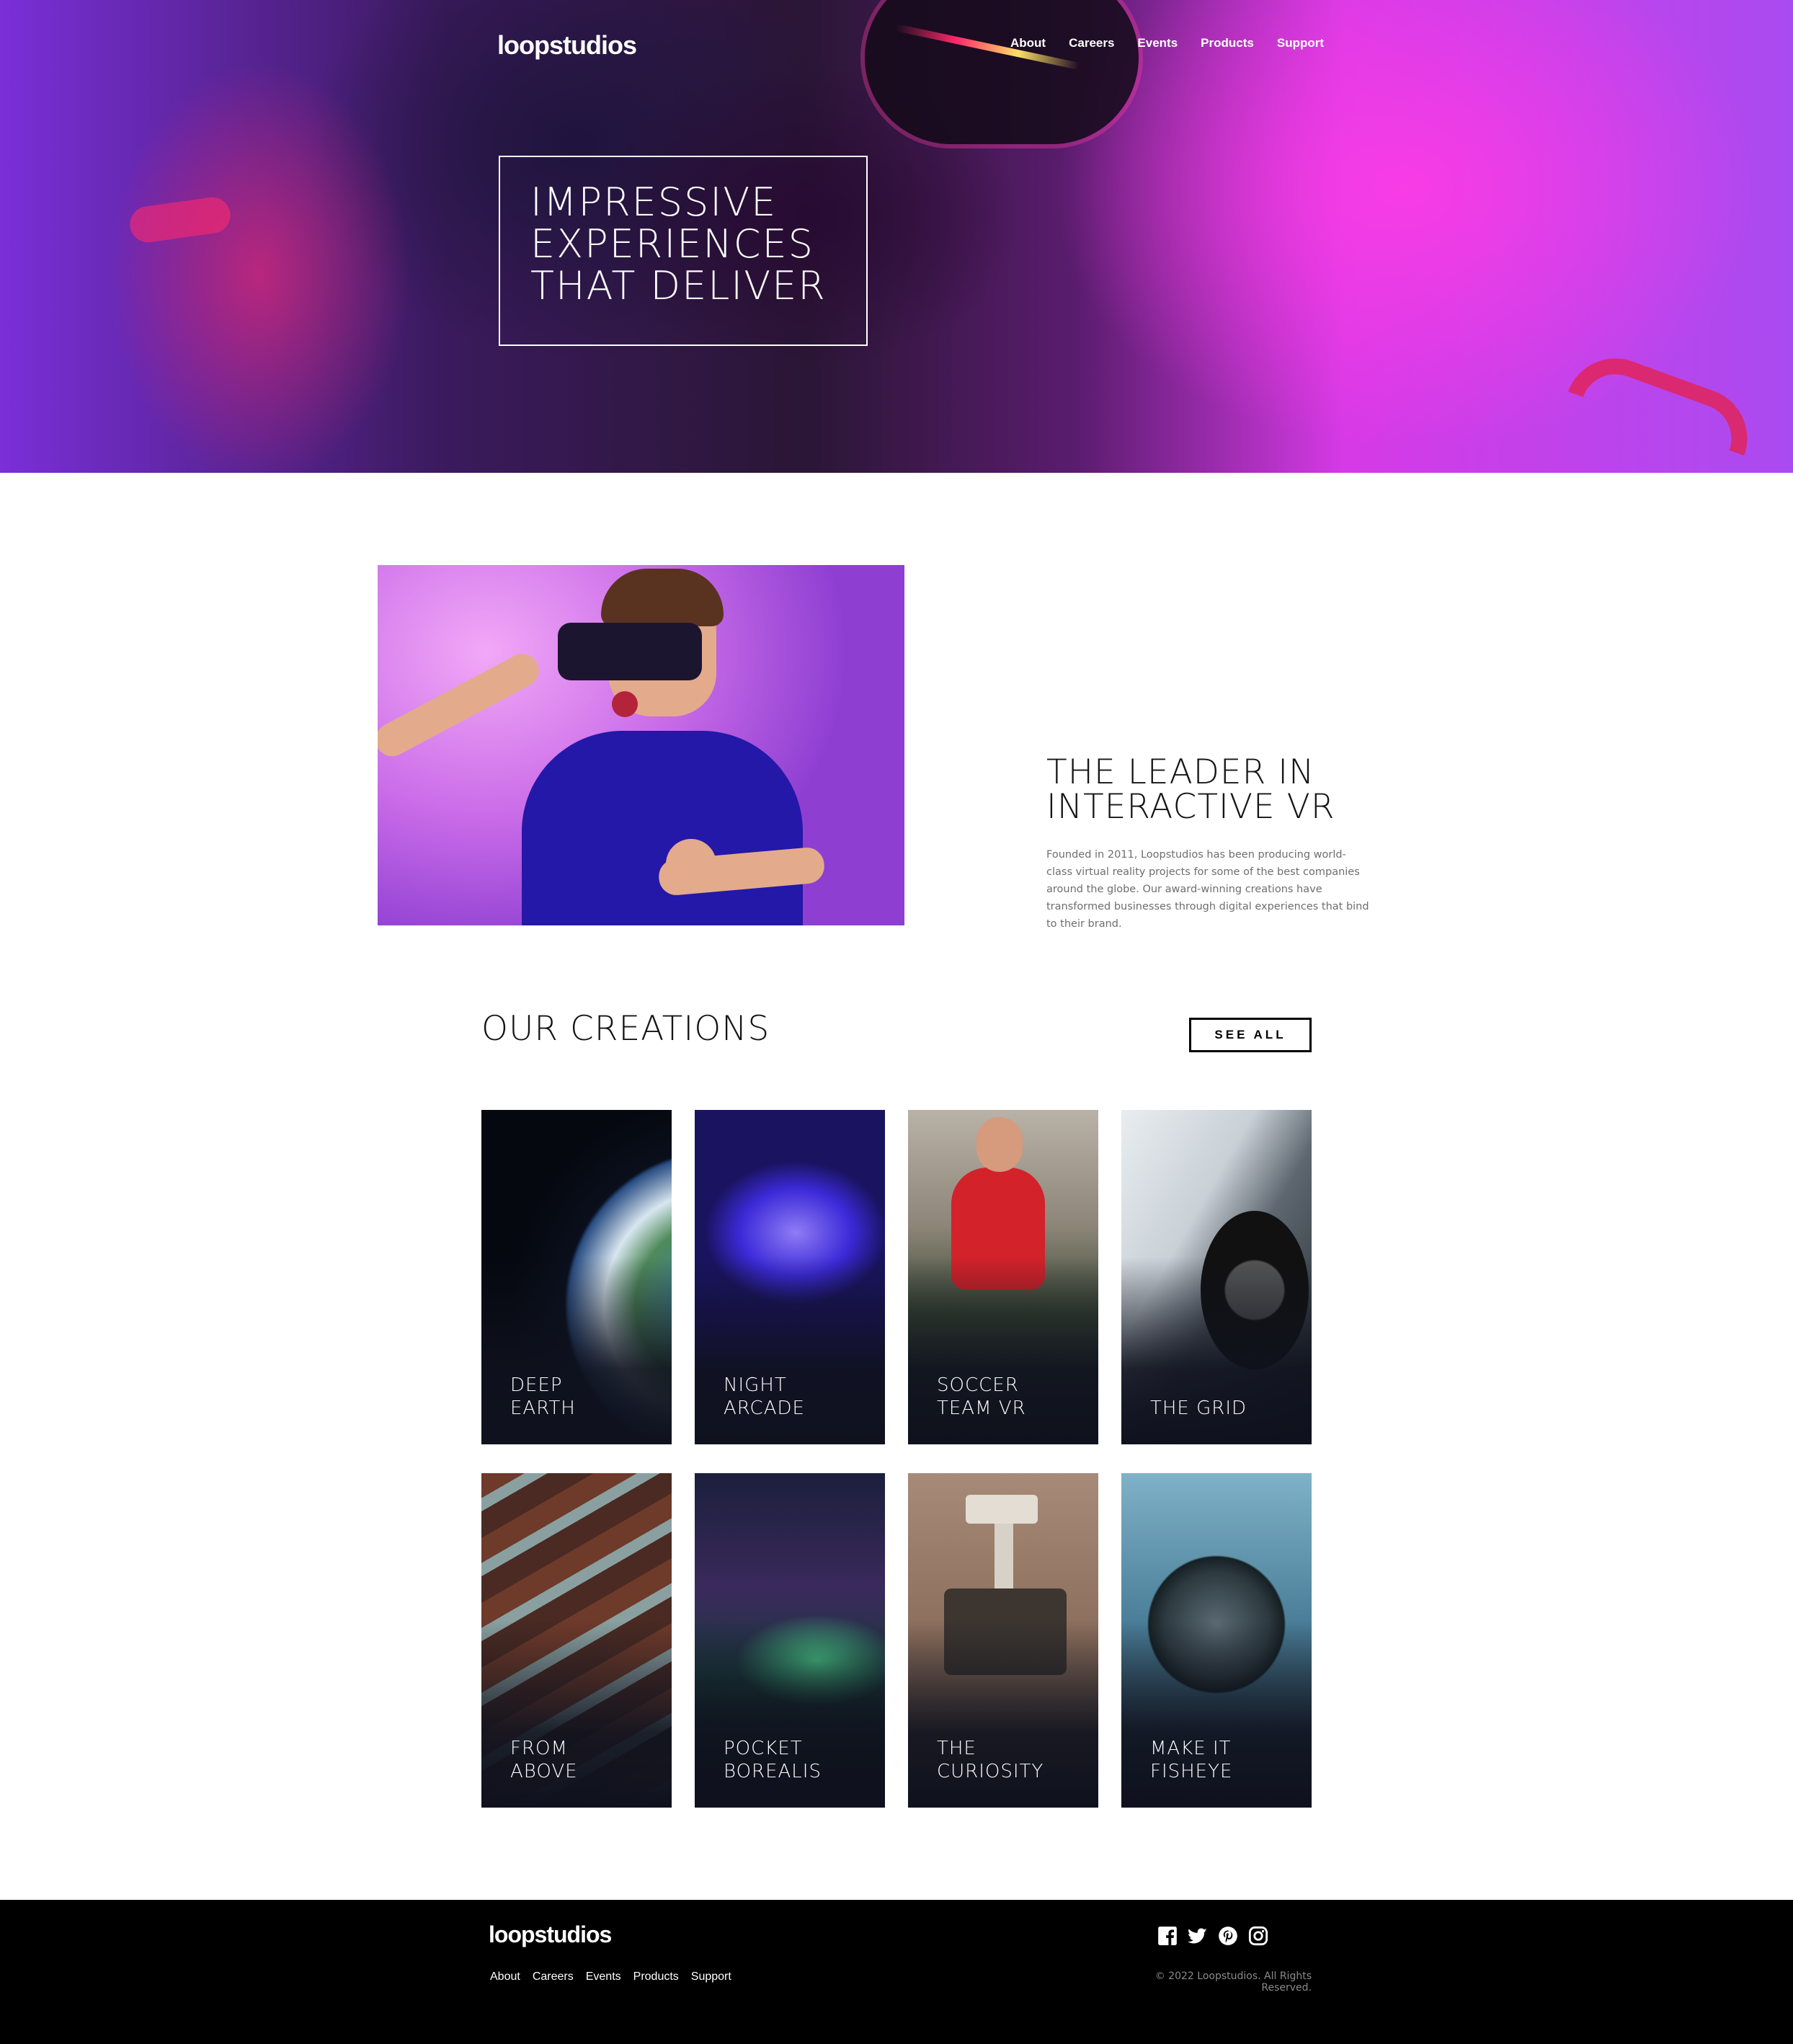 This screenshot has width=1793, height=2044. I want to click on instagram-icon, so click(1258, 1936).